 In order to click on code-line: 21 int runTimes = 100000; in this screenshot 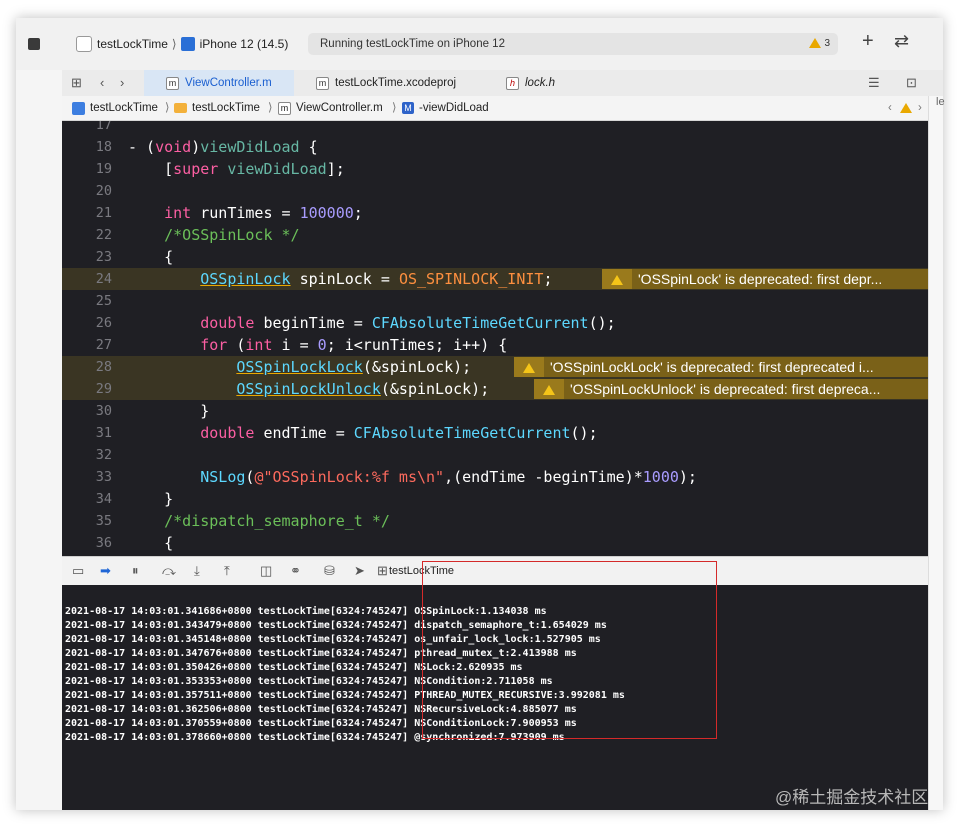, I will do `click(229, 213)`.